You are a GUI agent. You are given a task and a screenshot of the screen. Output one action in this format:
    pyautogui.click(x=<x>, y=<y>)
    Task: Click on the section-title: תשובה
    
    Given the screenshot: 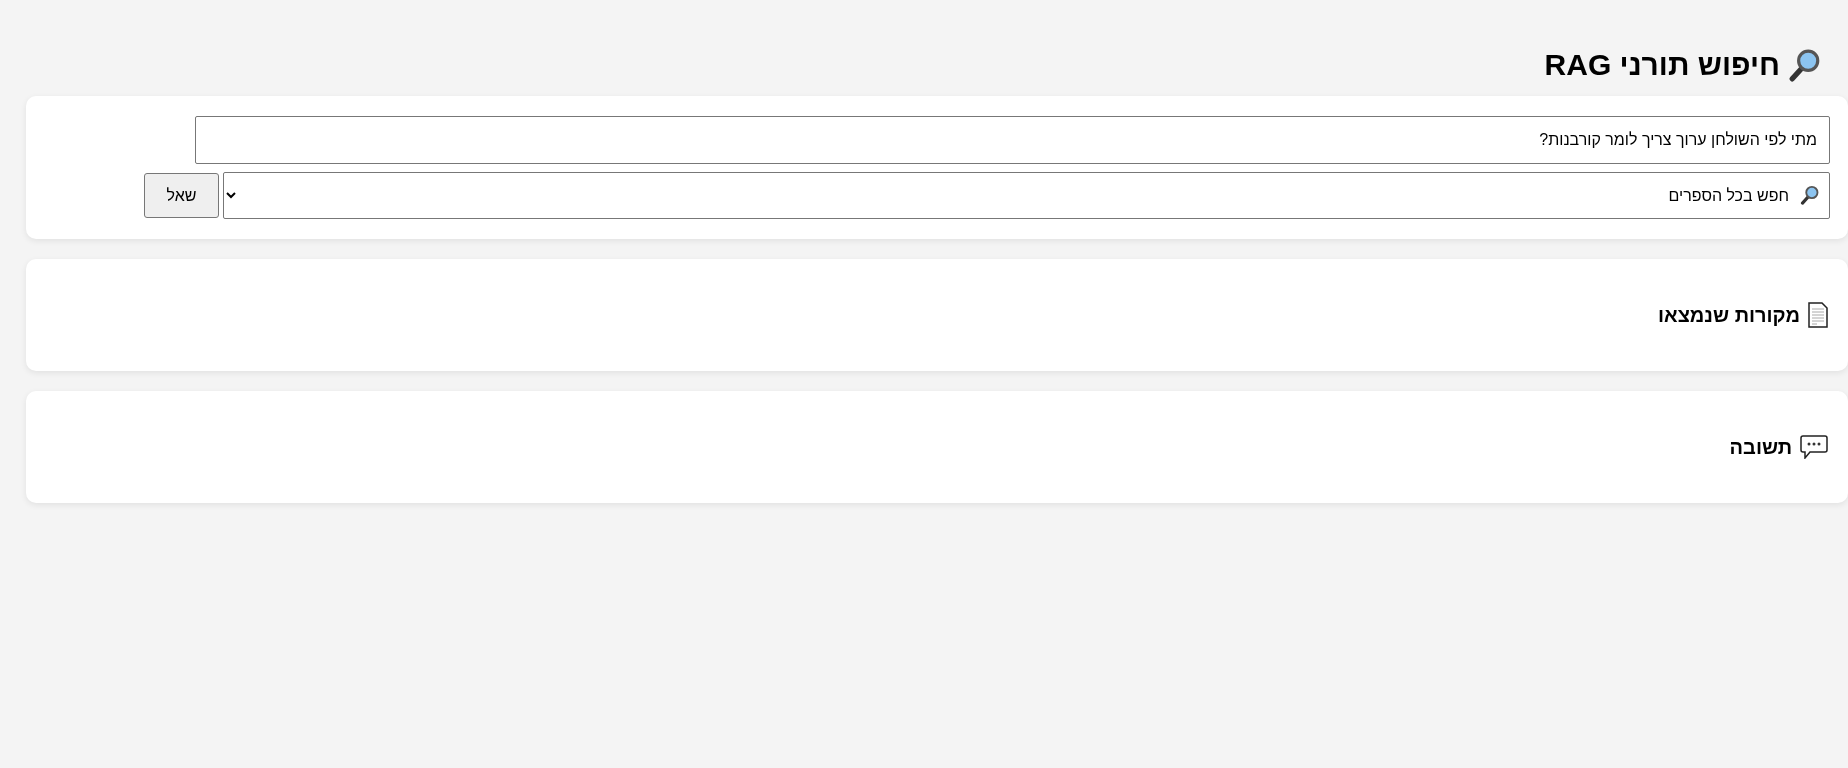 What is the action you would take?
    pyautogui.click(x=1760, y=447)
    